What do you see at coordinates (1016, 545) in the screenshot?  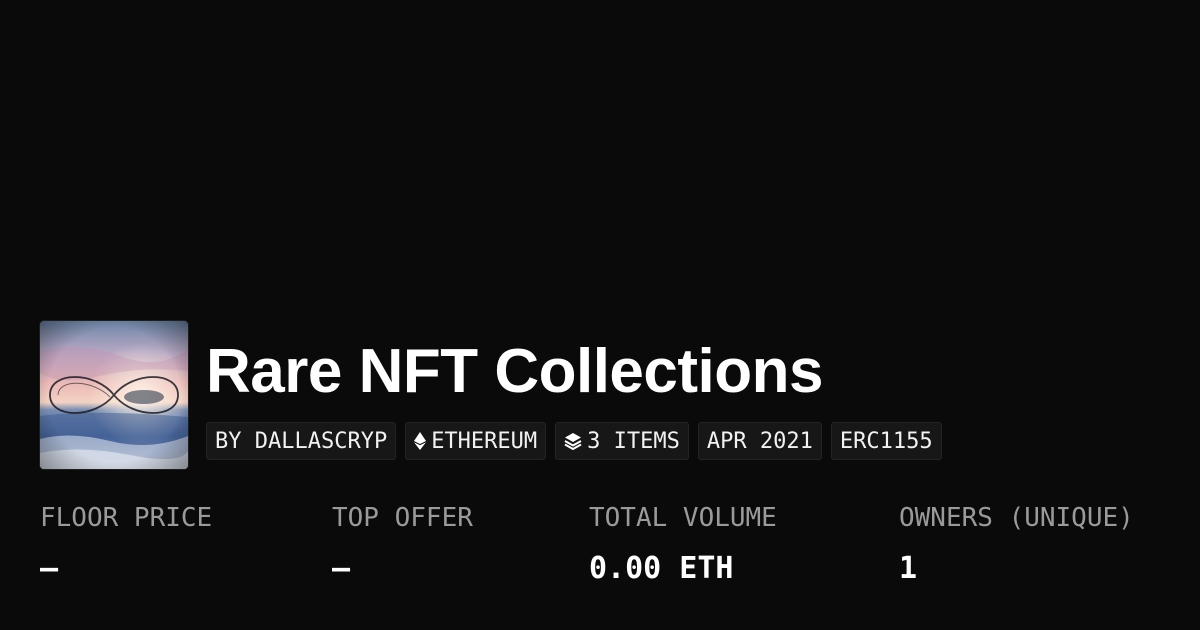 I see `stat-owners: OWNERS (UNIQUE) 1` at bounding box center [1016, 545].